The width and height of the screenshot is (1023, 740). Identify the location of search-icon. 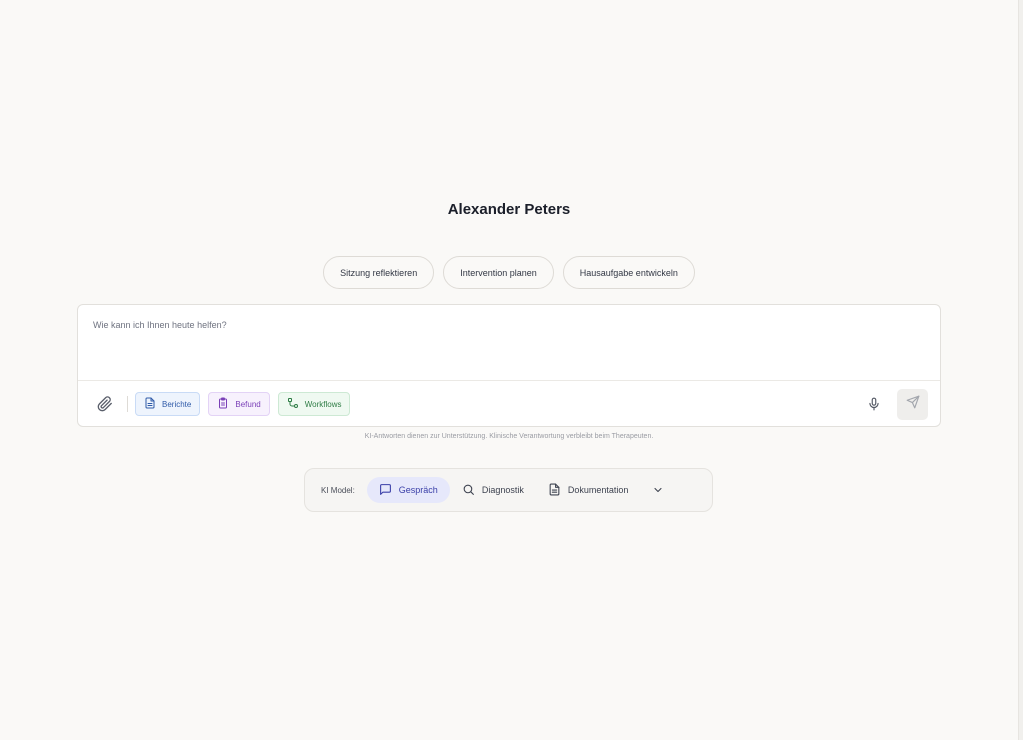
(468, 490).